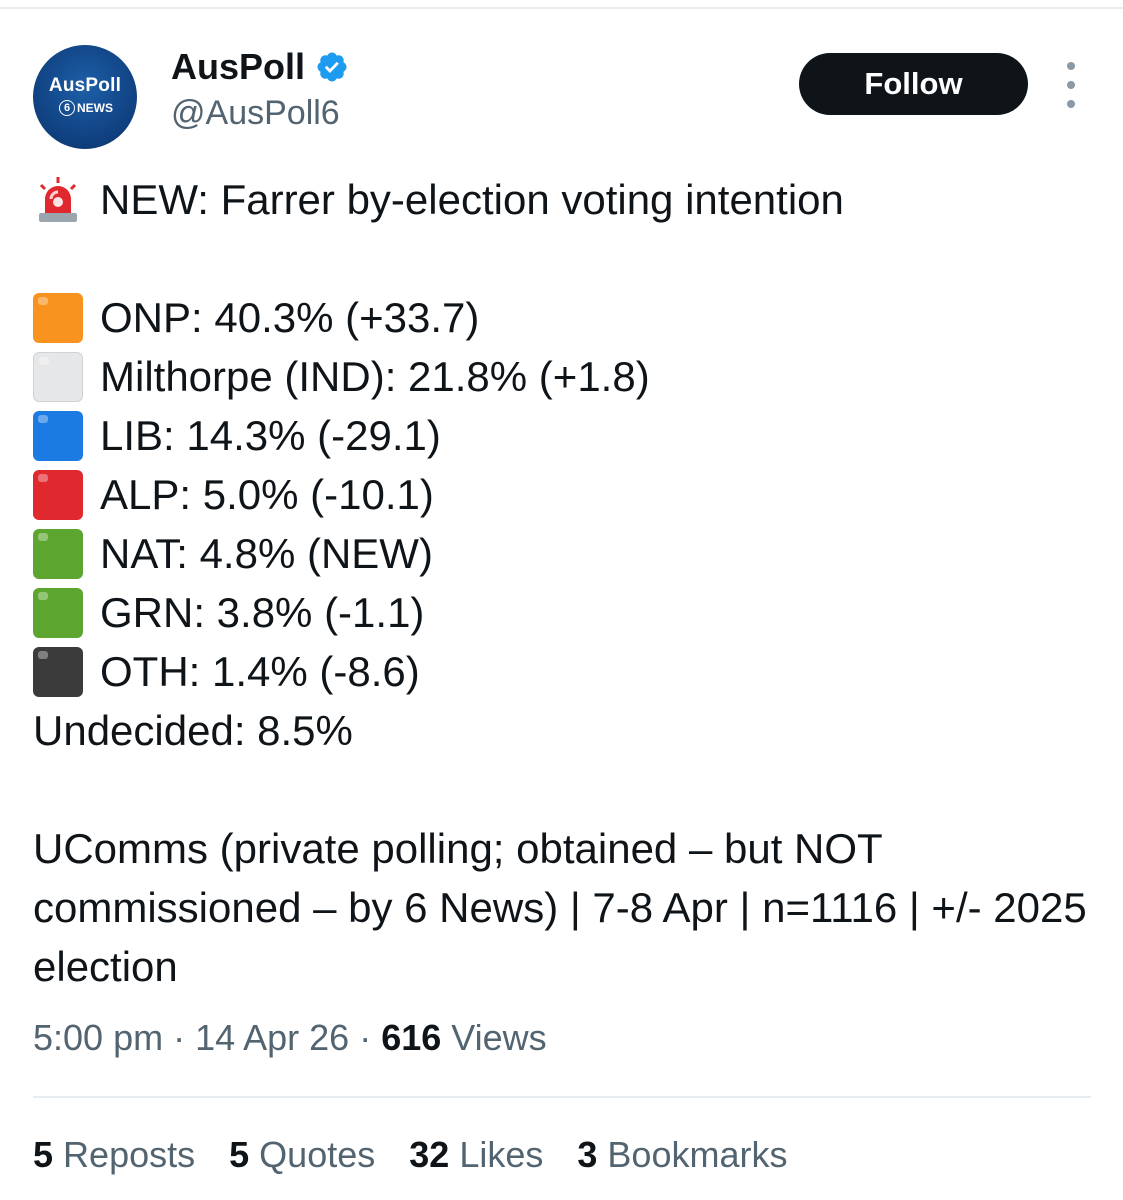 This screenshot has width=1123, height=1200. Describe the element at coordinates (43, 1154) in the screenshot. I see `reposts-count: 5` at that location.